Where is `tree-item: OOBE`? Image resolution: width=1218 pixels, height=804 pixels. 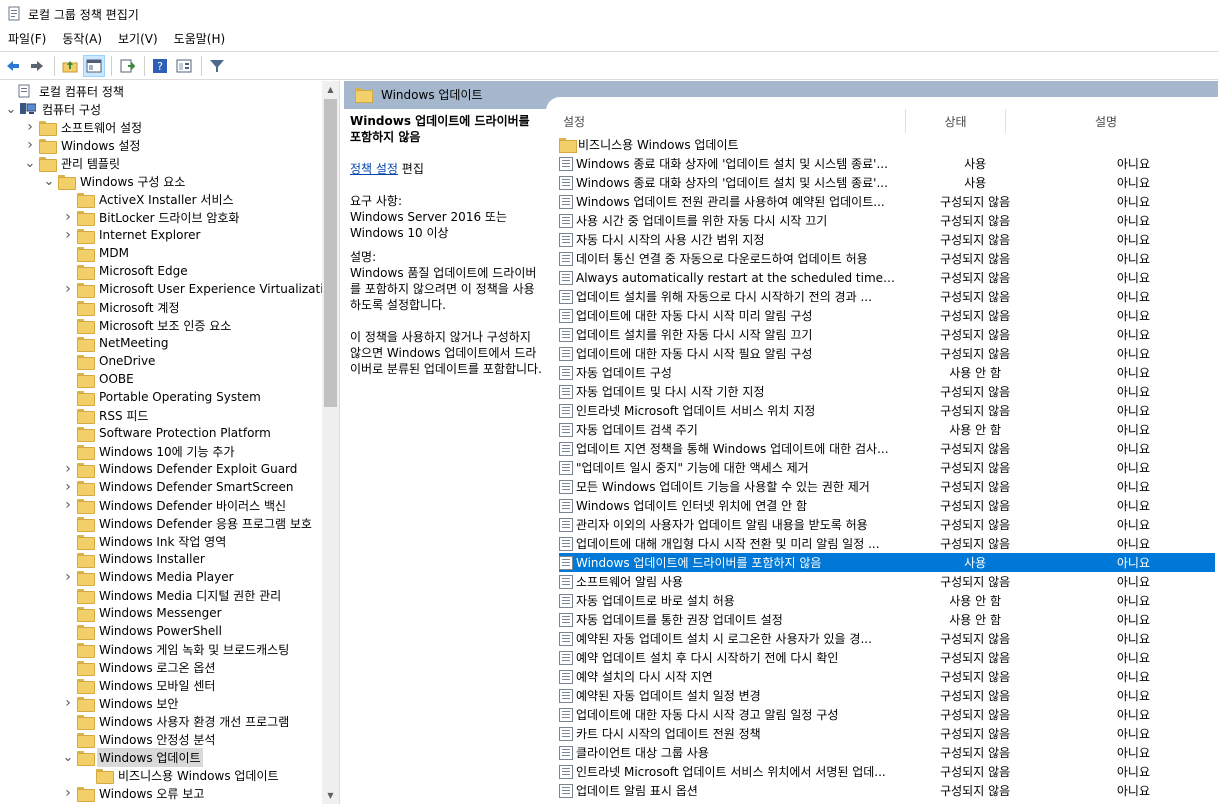 tree-item: OOBE is located at coordinates (99, 379).